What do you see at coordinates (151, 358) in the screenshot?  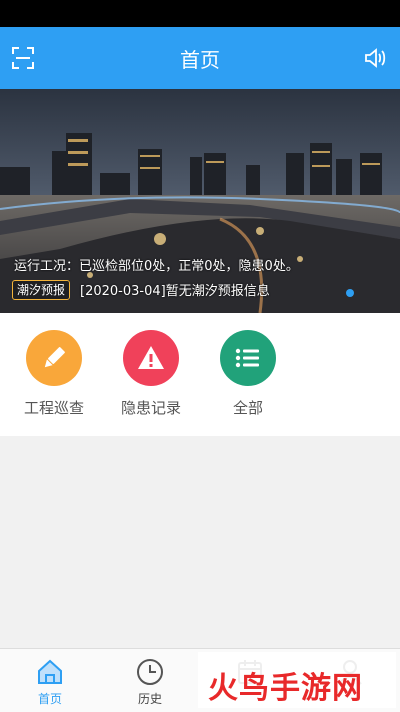 I see `warning-icon` at bounding box center [151, 358].